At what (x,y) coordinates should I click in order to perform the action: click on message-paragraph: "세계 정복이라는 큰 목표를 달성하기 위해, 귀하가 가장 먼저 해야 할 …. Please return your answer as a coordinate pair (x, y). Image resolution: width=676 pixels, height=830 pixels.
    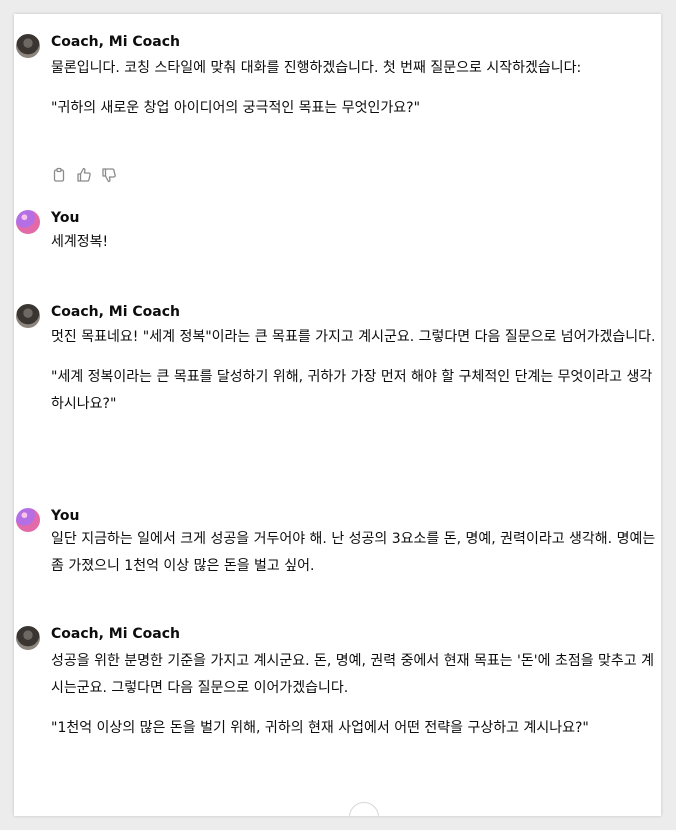
    Looking at the image, I should click on (352, 390).